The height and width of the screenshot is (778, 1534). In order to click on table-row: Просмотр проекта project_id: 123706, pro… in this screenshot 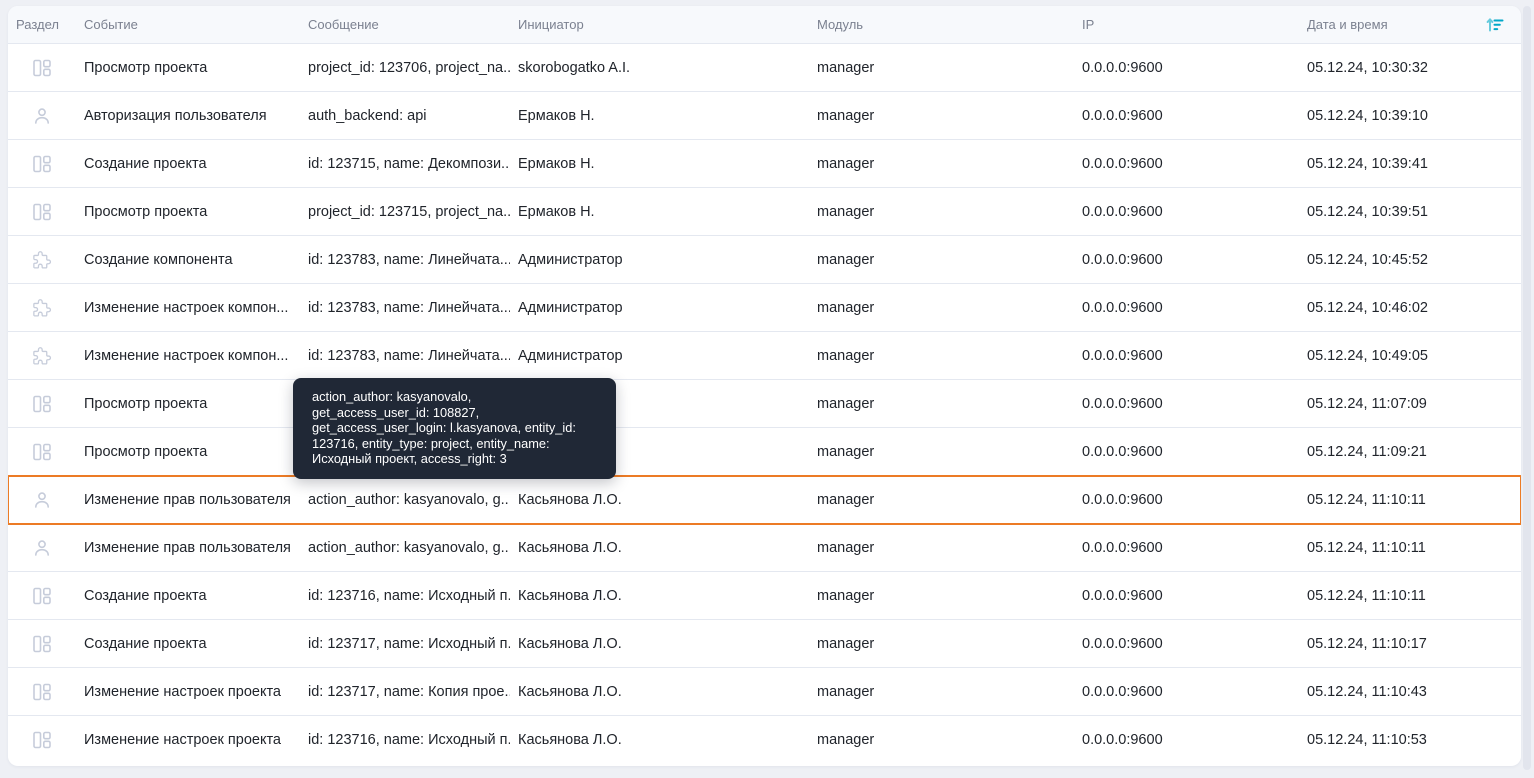, I will do `click(764, 68)`.